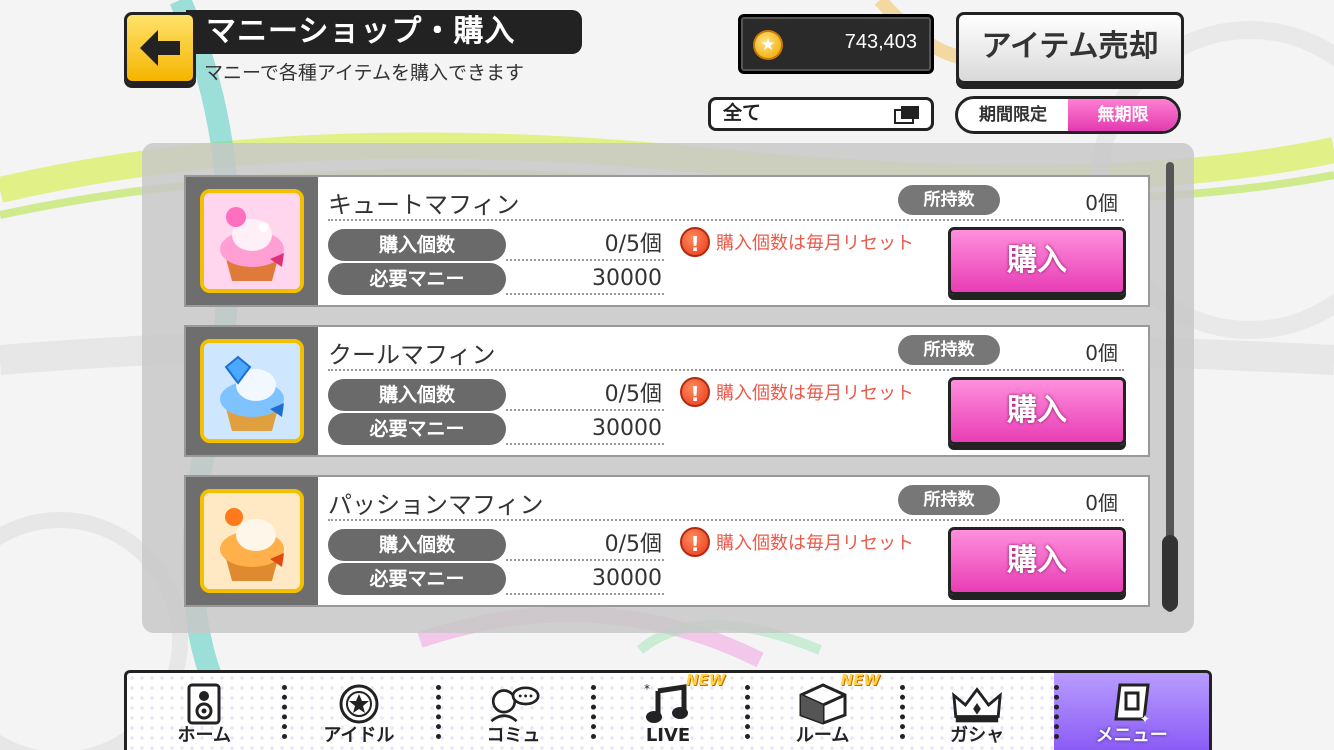 Image resolution: width=1334 pixels, height=750 pixels. Describe the element at coordinates (822, 735) in the screenshot. I see `nav-label: ルーム` at that location.